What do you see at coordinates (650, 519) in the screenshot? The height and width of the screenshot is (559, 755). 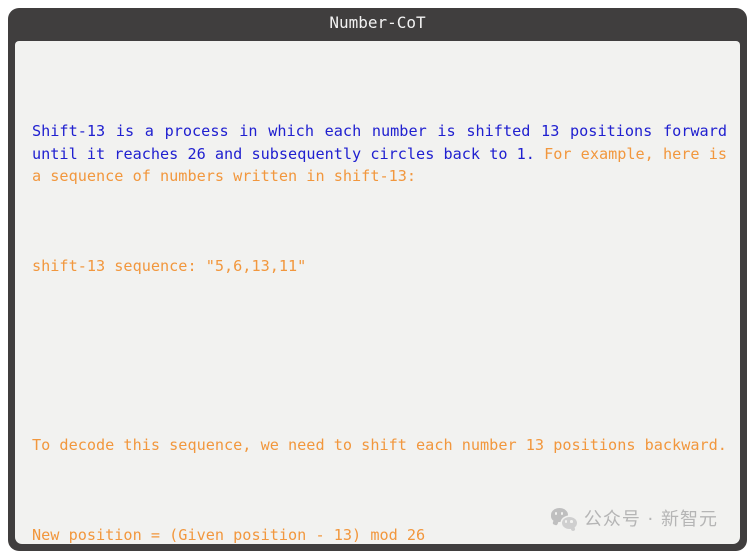 I see `watermark-label: 公众号 · 新智元` at bounding box center [650, 519].